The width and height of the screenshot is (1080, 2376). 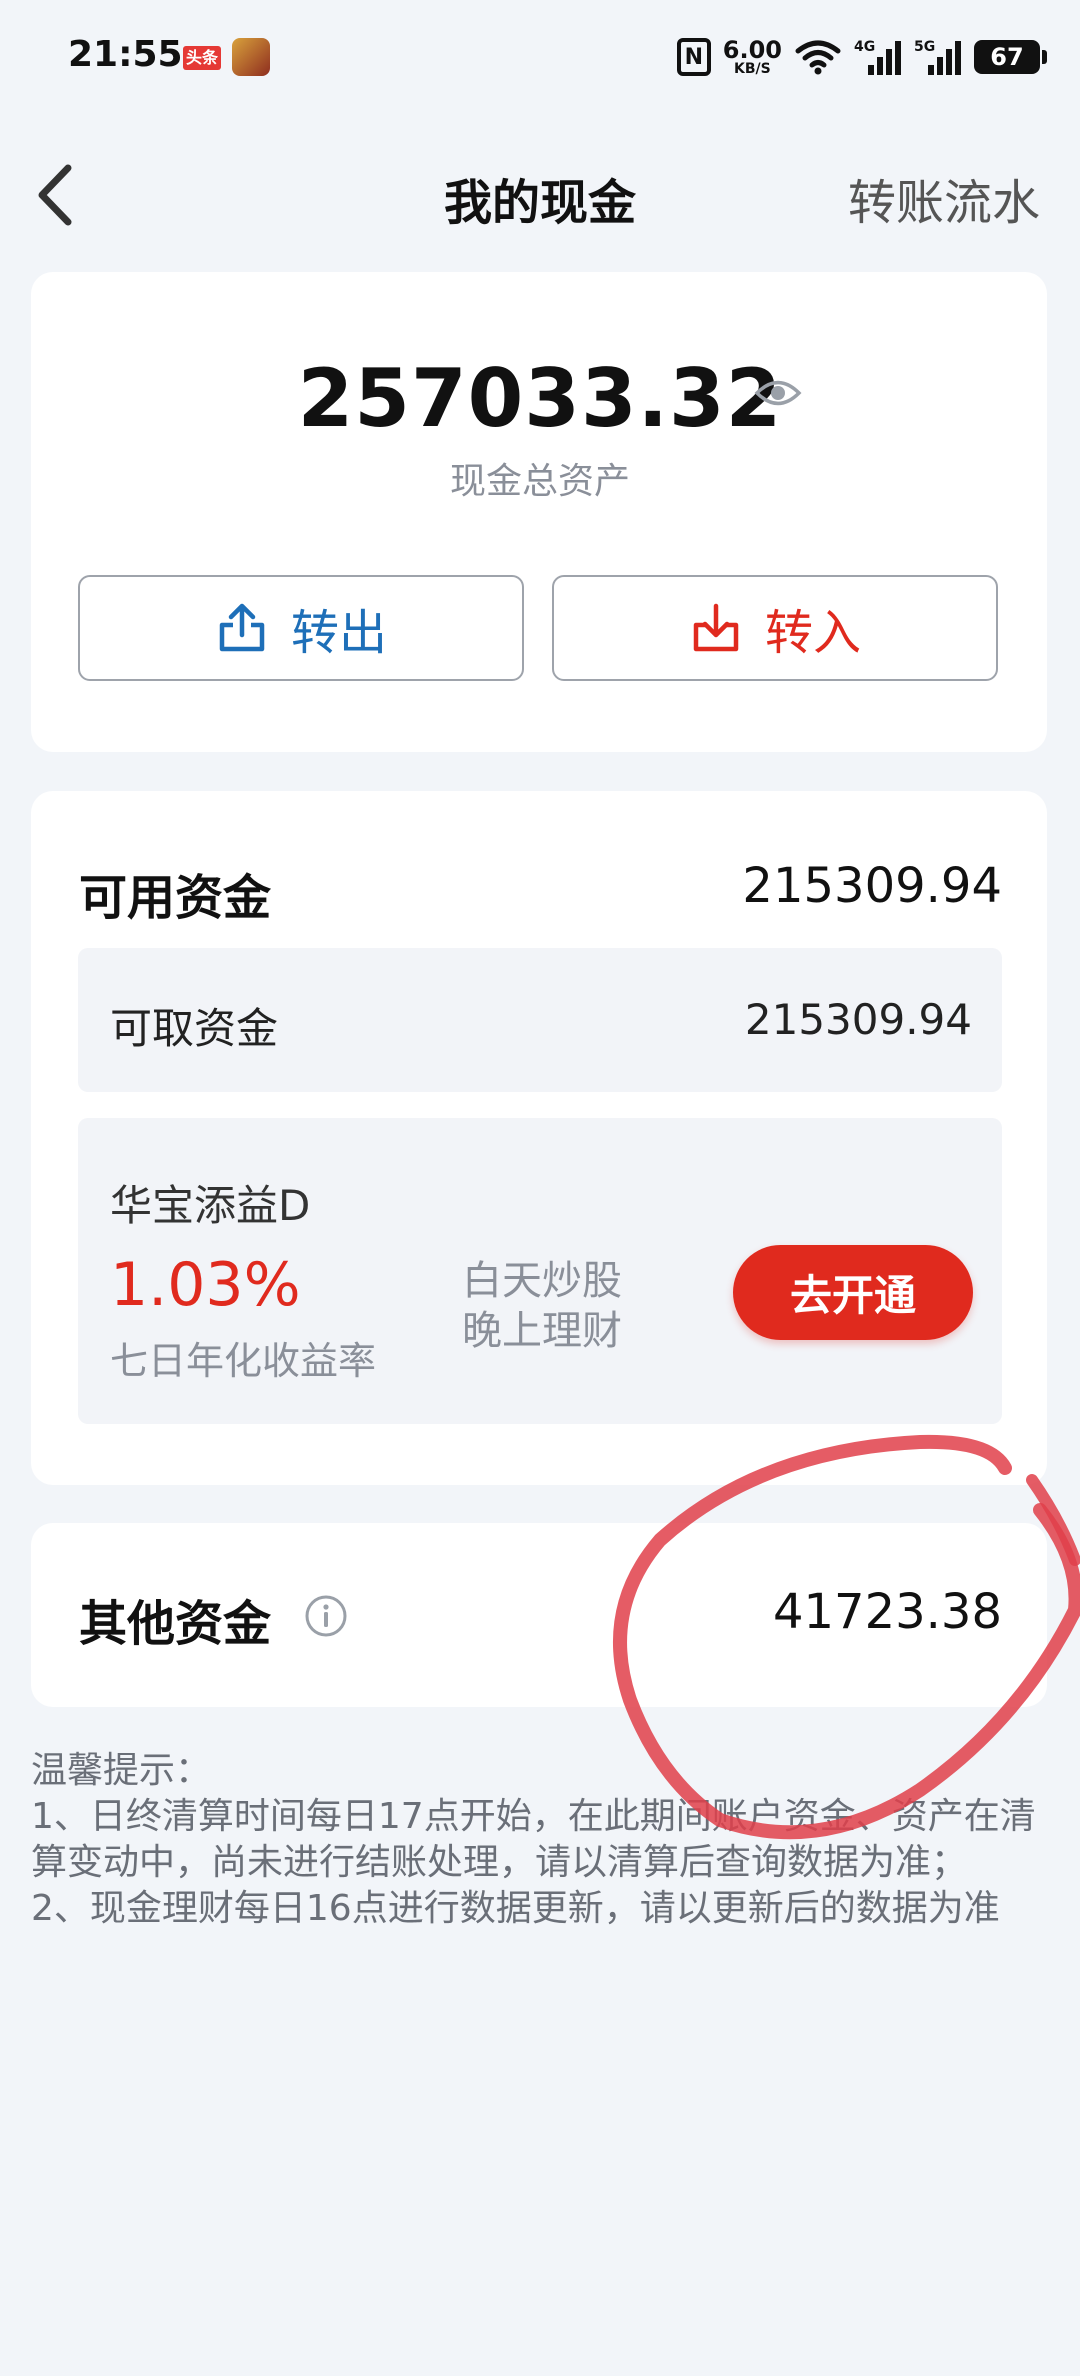 I want to click on transfer-in-label: 转入, so click(x=812, y=633).